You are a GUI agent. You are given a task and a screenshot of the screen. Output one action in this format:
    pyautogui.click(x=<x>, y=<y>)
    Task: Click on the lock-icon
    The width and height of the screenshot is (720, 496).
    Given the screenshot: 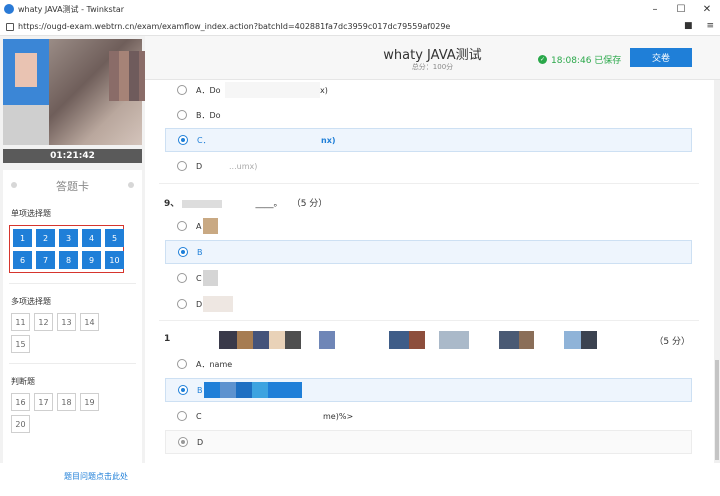 What is the action you would take?
    pyautogui.click(x=10, y=26)
    